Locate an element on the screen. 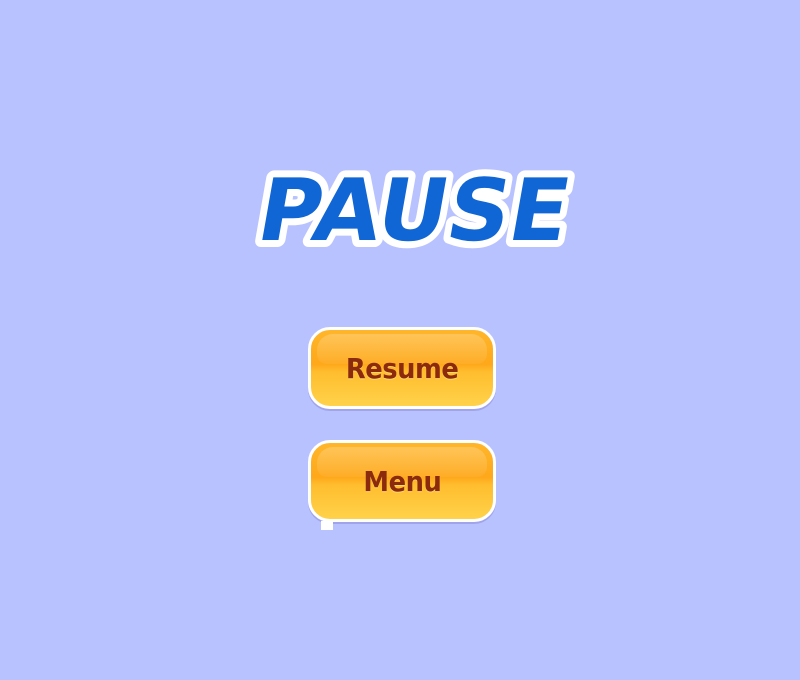 This screenshot has width=800, height=680. resume-button-label: Resume is located at coordinates (402, 368).